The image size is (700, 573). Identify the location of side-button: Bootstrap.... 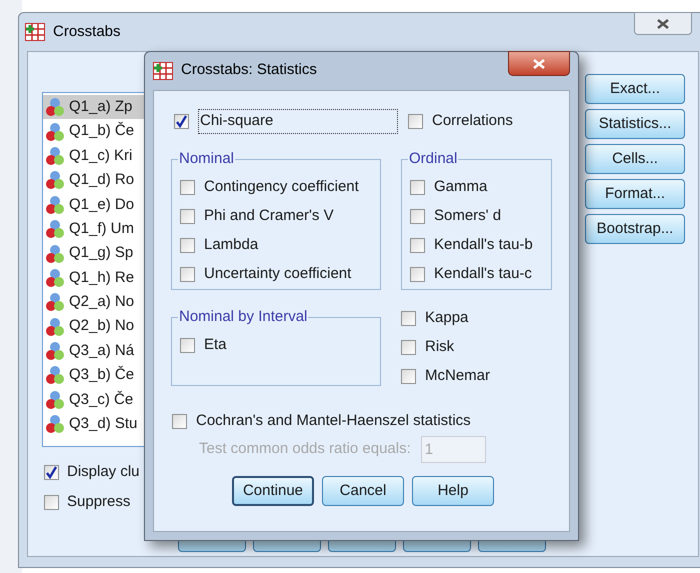
(635, 229).